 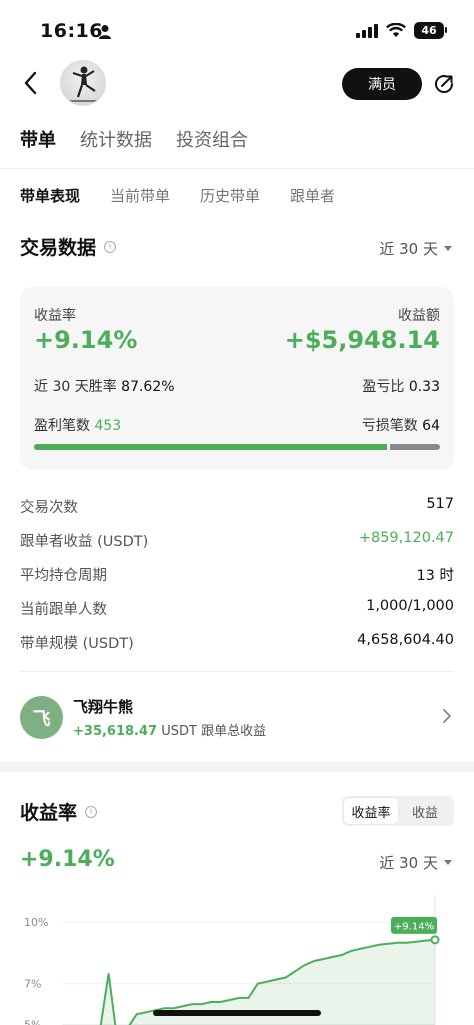 I want to click on stat-value: 13 时, so click(x=435, y=576).